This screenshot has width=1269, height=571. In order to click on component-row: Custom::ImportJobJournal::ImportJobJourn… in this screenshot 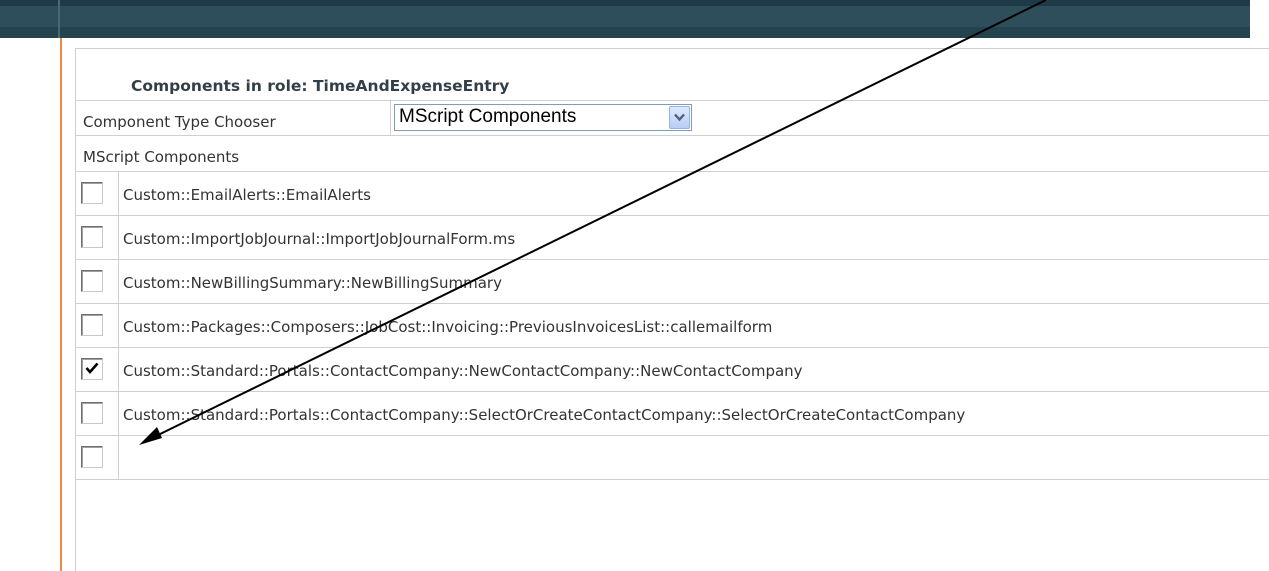, I will do `click(672, 238)`.